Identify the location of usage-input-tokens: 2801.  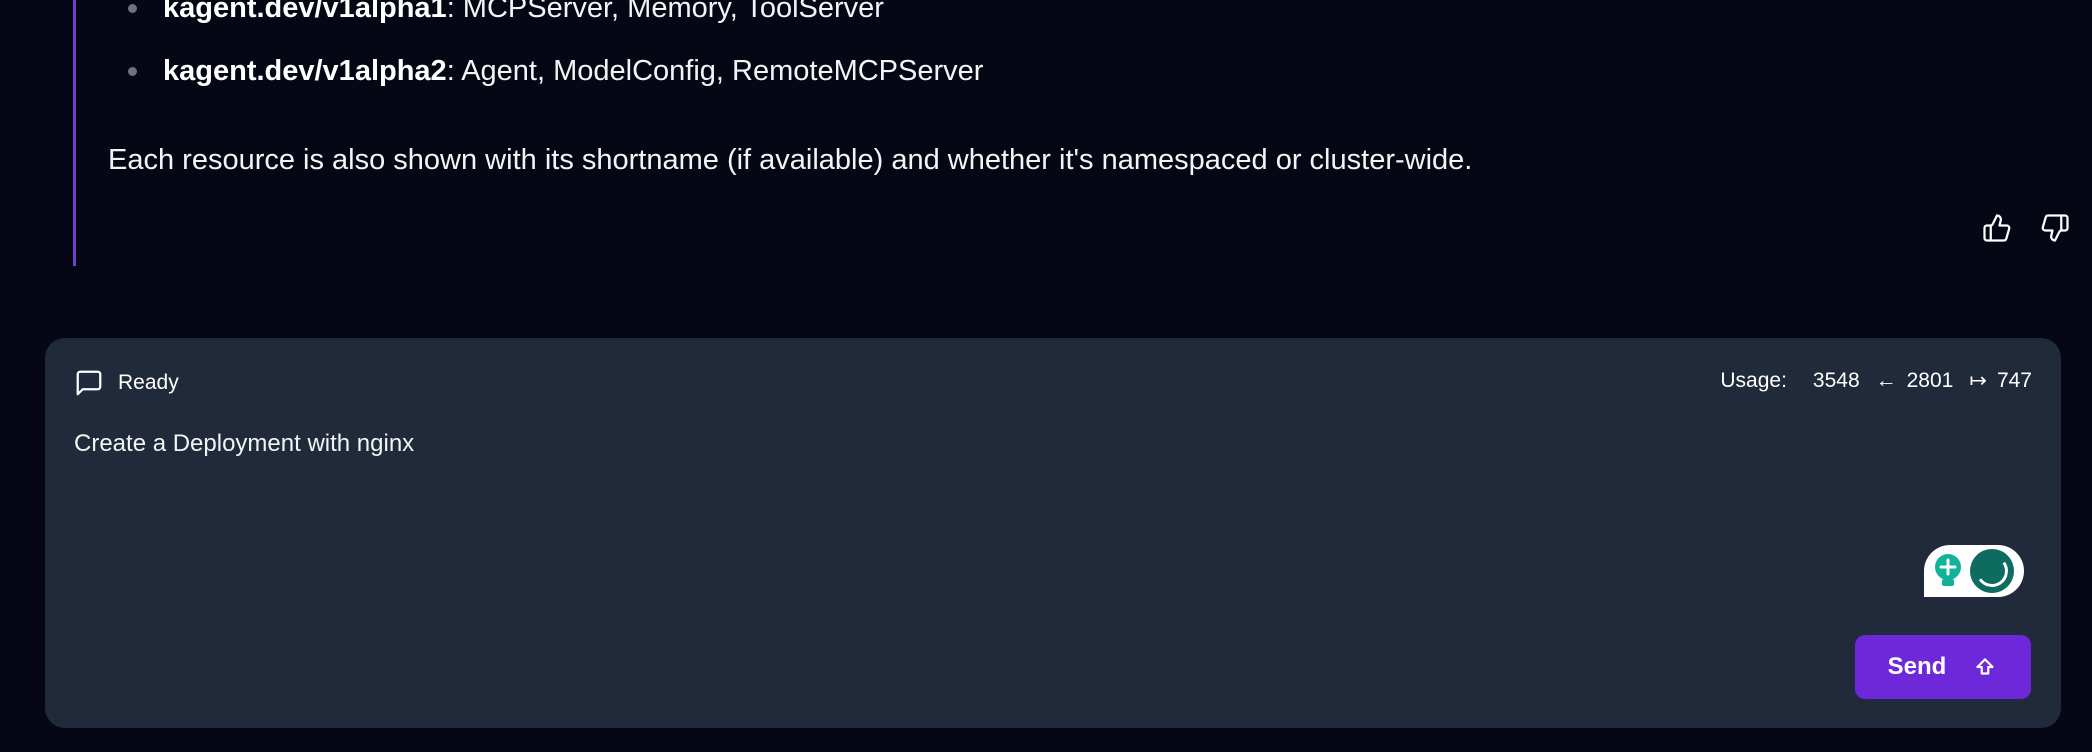
(1930, 381).